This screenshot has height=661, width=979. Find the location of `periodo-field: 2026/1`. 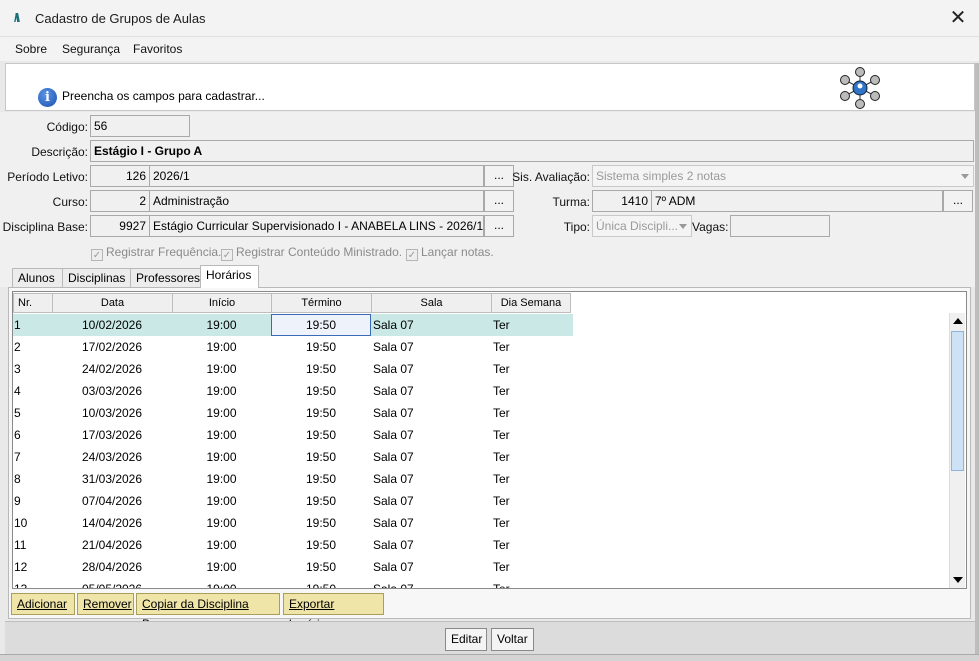

periodo-field: 2026/1 is located at coordinates (316, 176).